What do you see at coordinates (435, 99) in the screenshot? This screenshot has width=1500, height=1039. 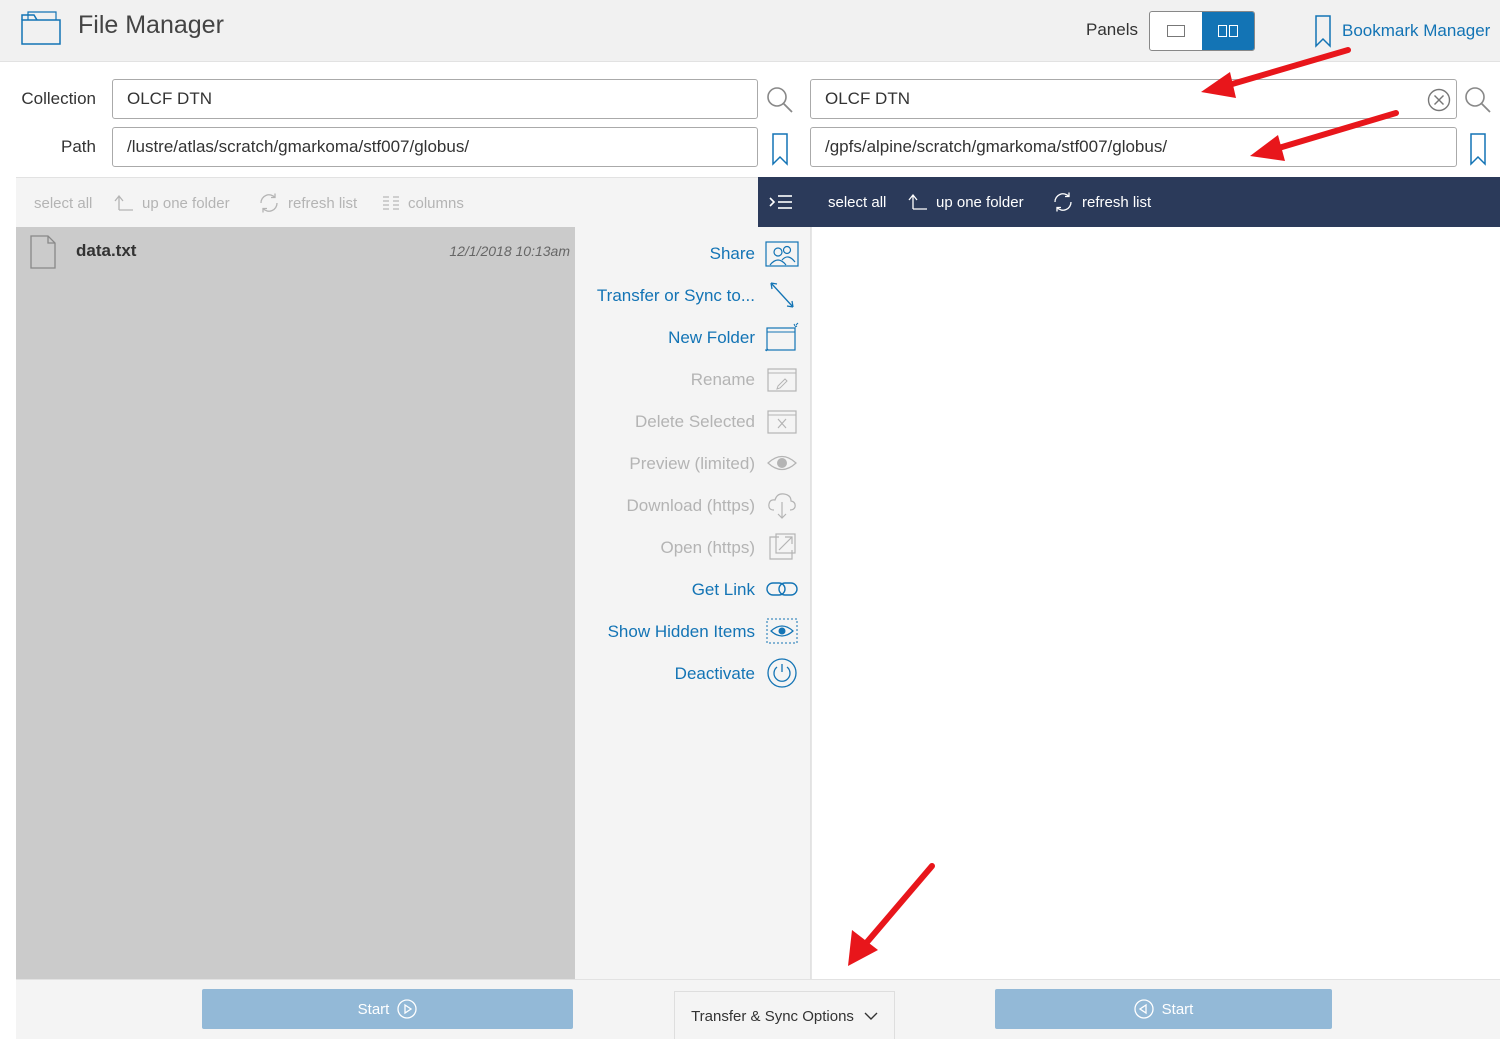 I see `left-collection-input: OLCF DTN` at bounding box center [435, 99].